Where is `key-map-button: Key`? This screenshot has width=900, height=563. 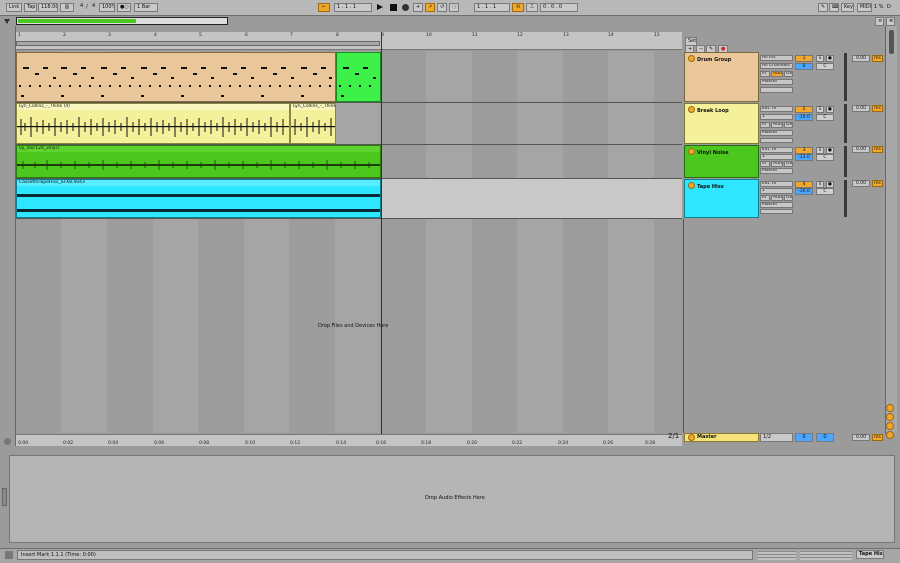 key-map-button: Key is located at coordinates (847, 7).